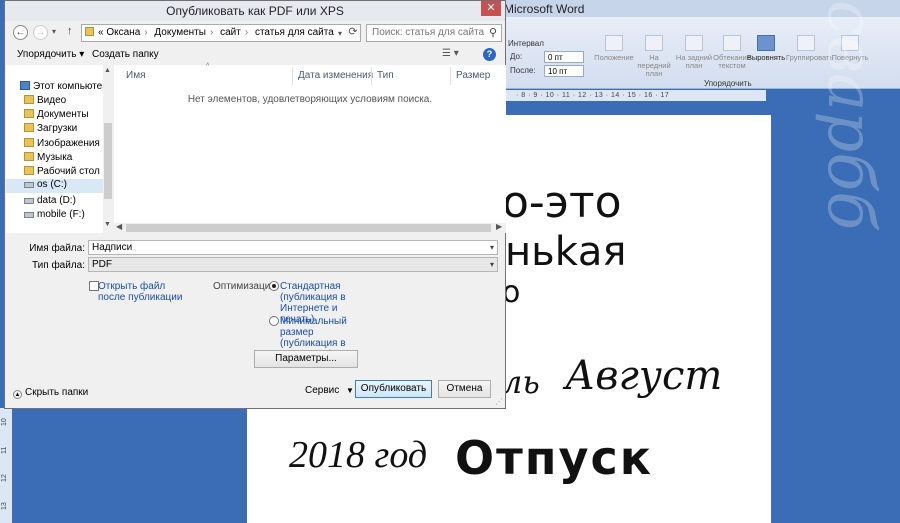 The height and width of the screenshot is (523, 900). What do you see at coordinates (434, 33) in the screenshot?
I see `search-input: Поиск: статья для сайта ⚲` at bounding box center [434, 33].